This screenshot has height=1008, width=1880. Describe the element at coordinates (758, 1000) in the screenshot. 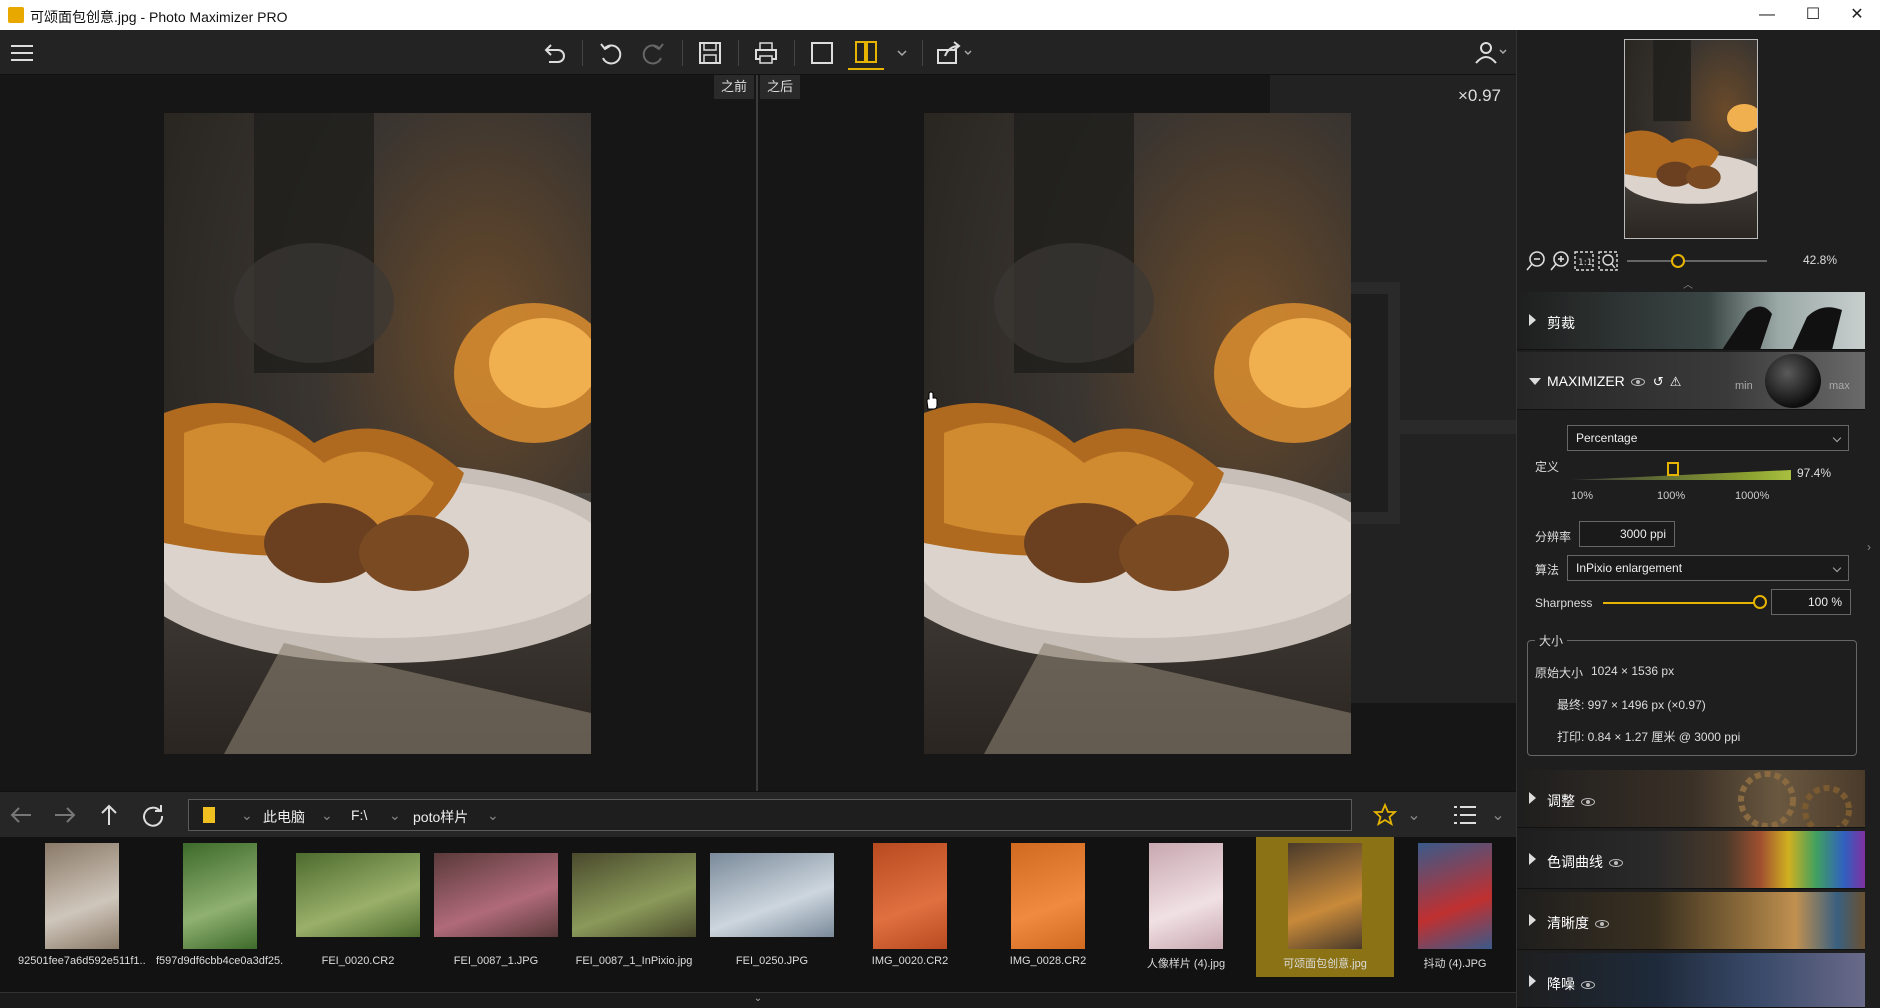

I see `collapse-strip-handle: ⌄` at that location.